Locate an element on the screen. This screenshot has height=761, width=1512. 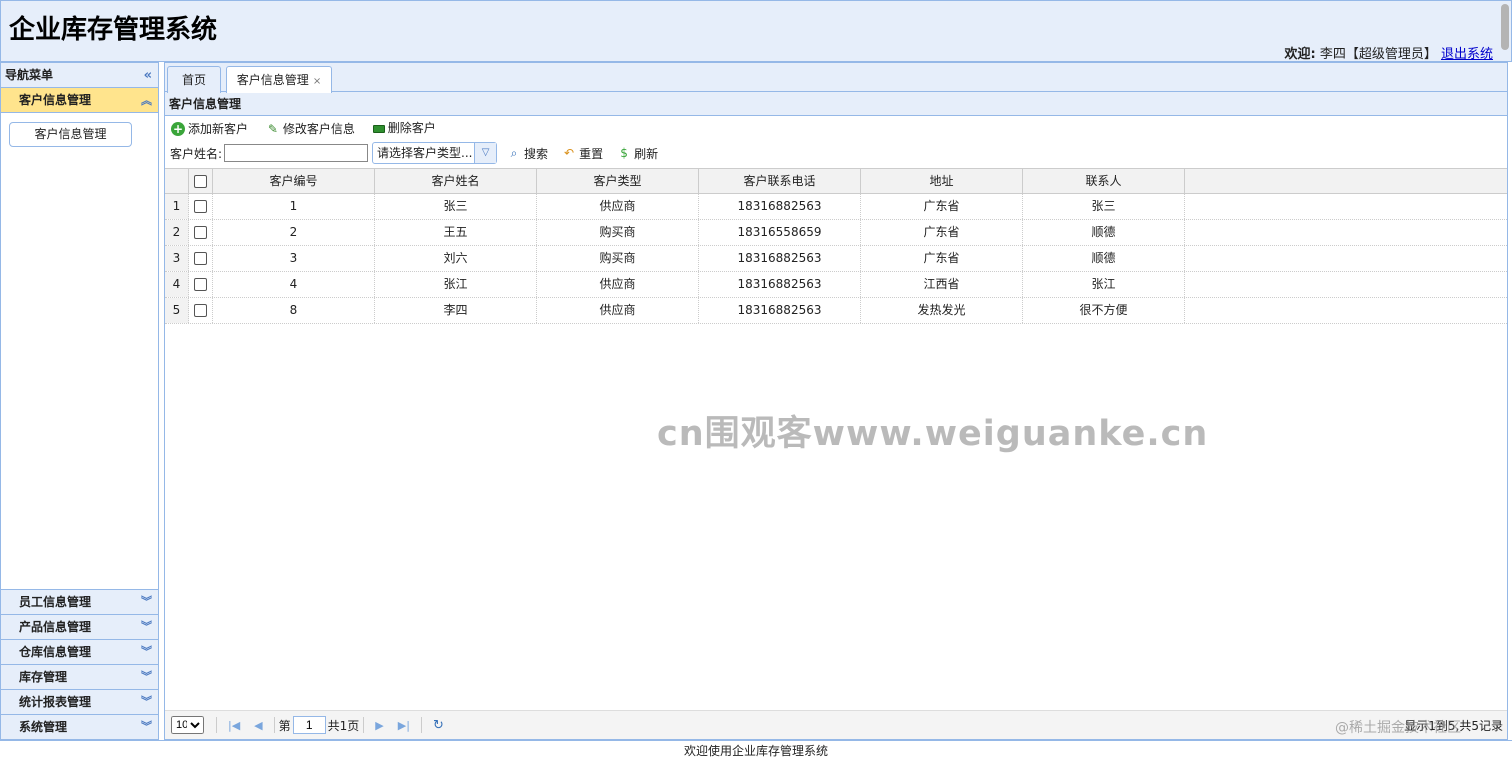
sidebar-header: 导航菜单 « is located at coordinates (79, 75).